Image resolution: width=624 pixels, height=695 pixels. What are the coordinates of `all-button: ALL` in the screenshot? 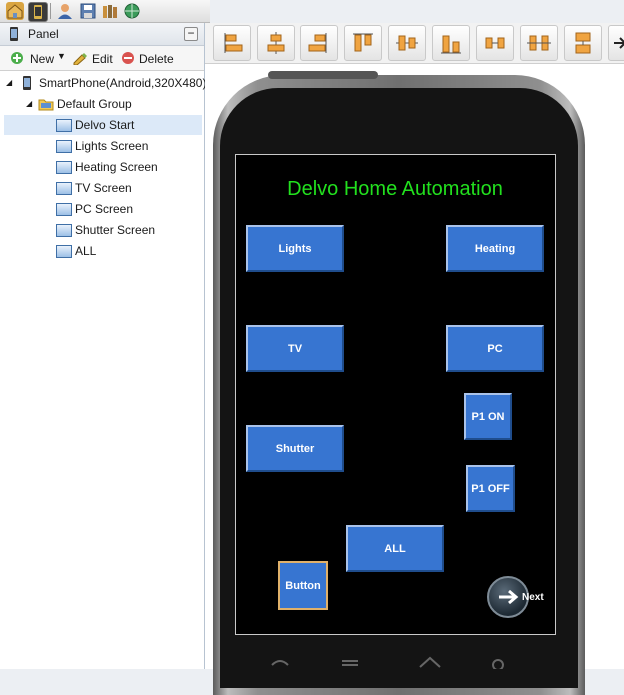 It's located at (395, 548).